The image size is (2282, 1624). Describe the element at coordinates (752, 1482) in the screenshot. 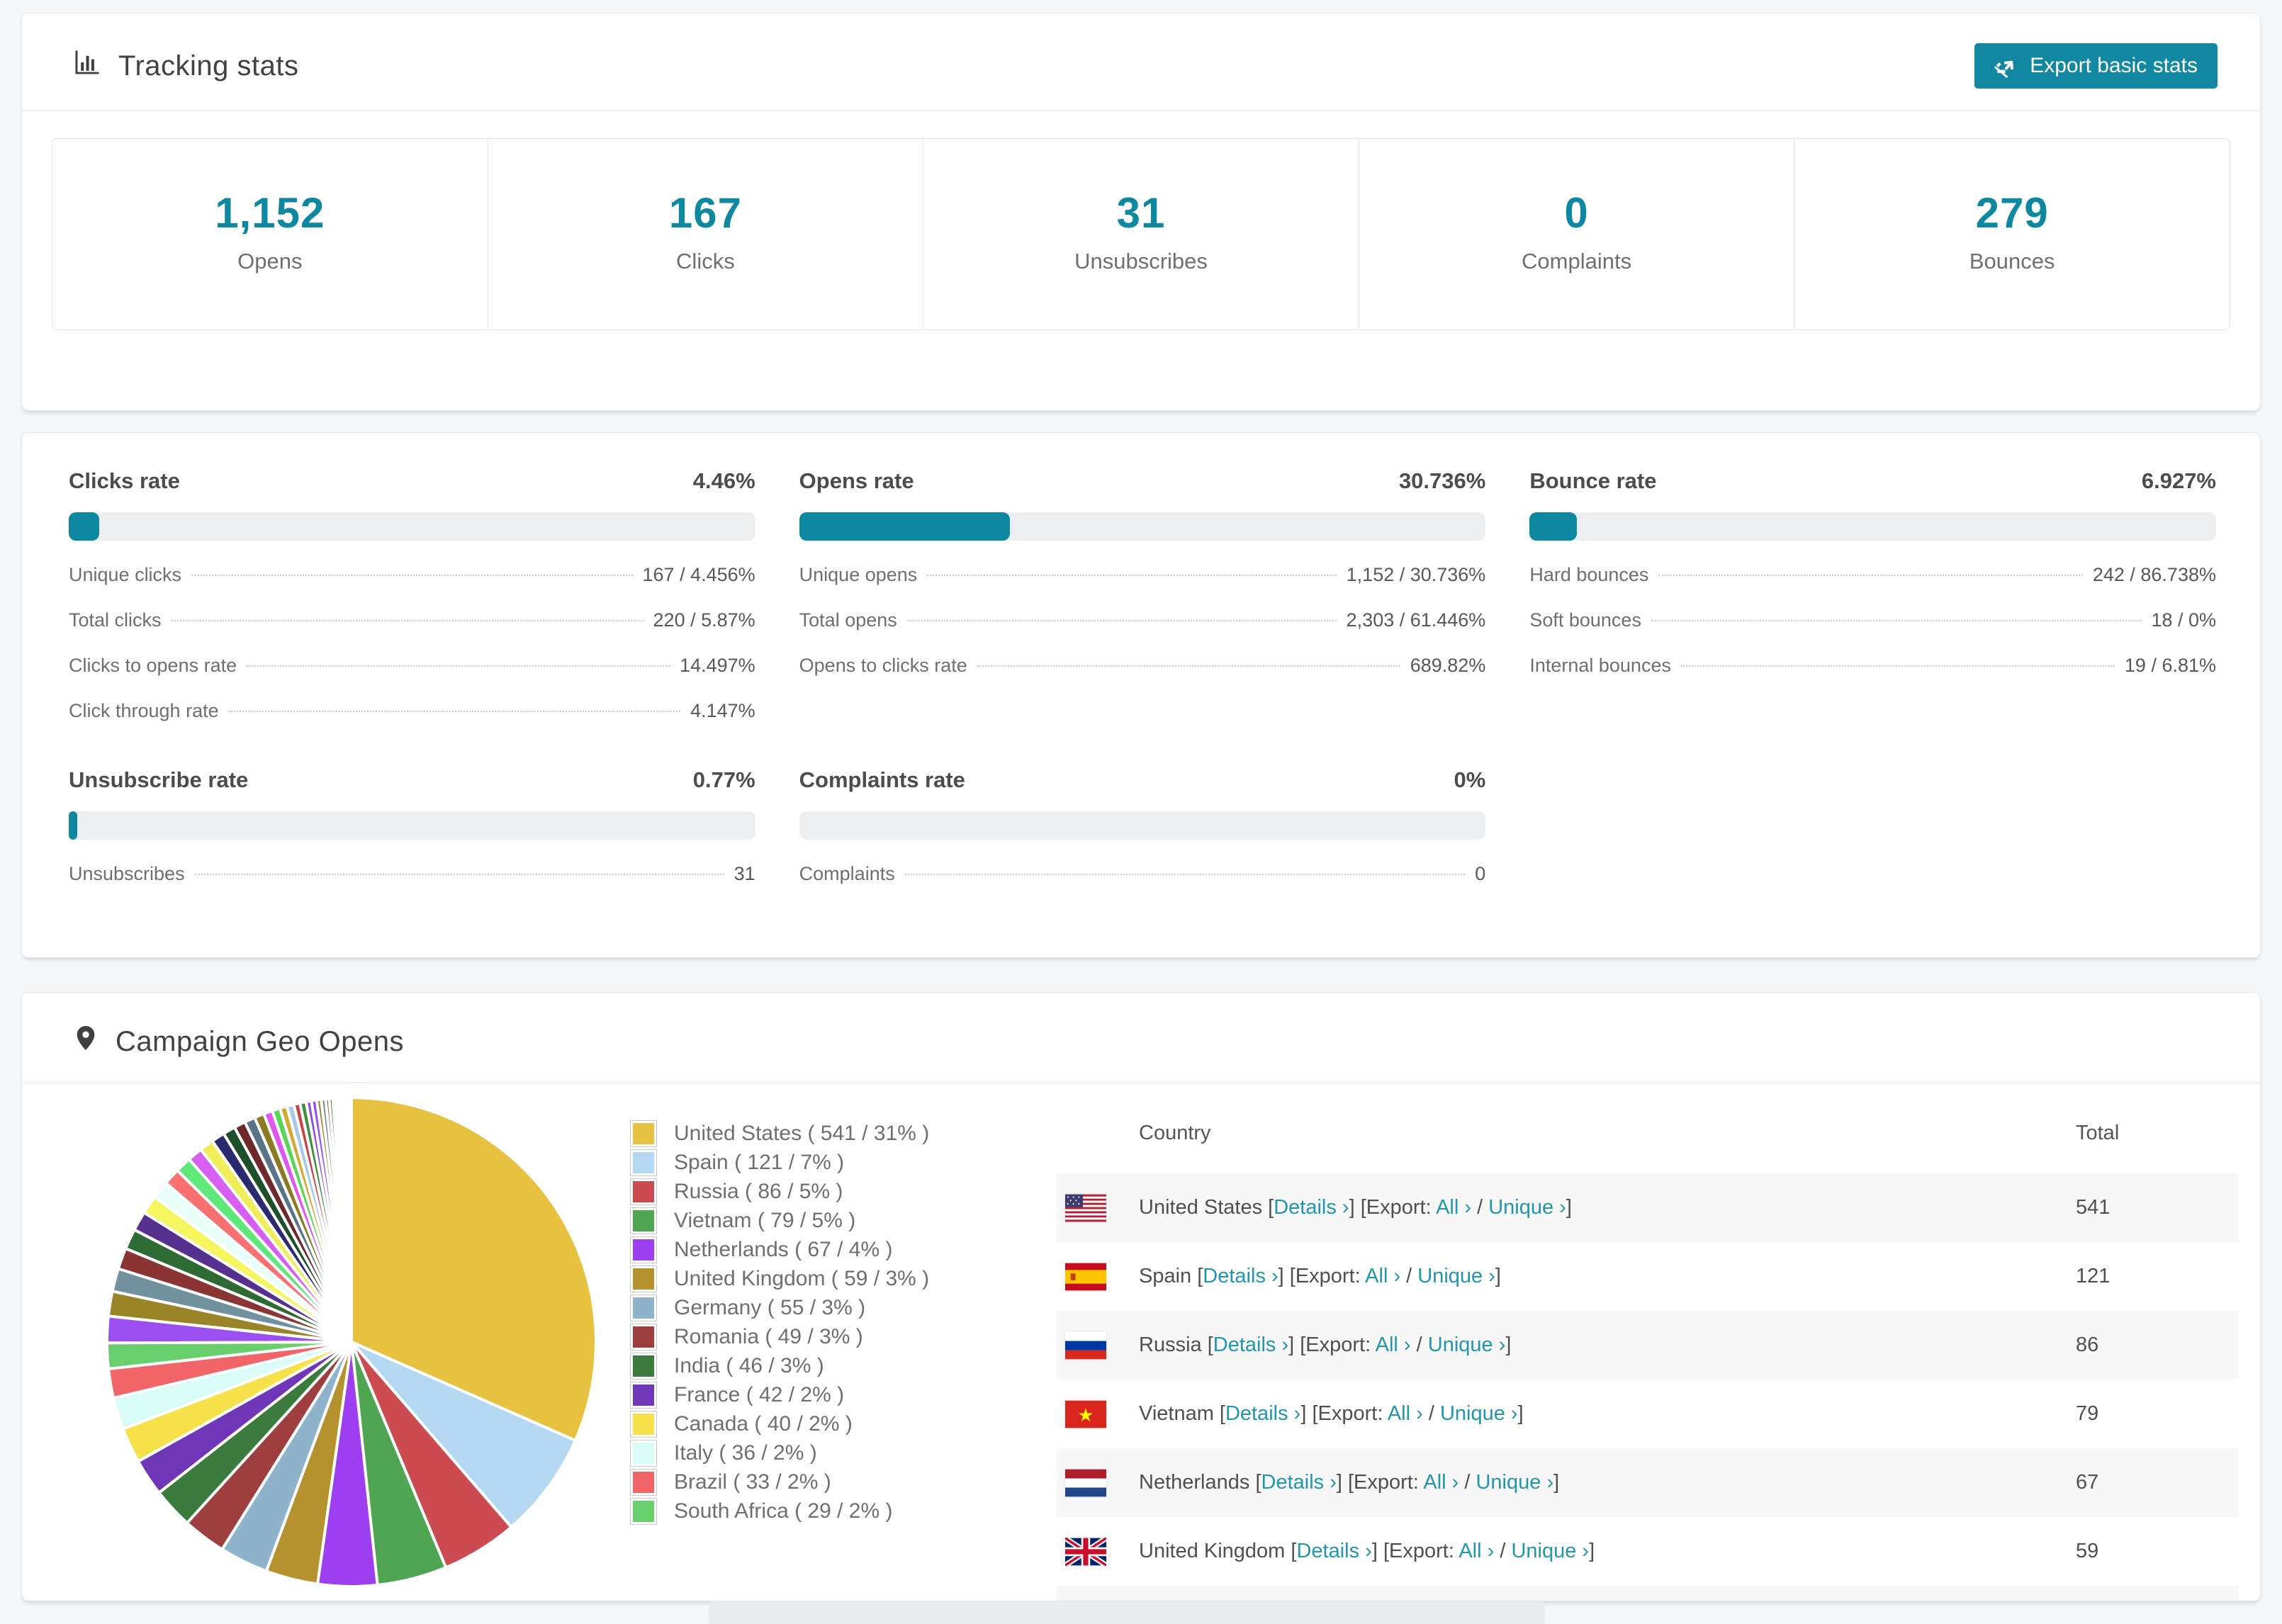

I see `legend-label: Brazil ( 33 / 2% )` at that location.